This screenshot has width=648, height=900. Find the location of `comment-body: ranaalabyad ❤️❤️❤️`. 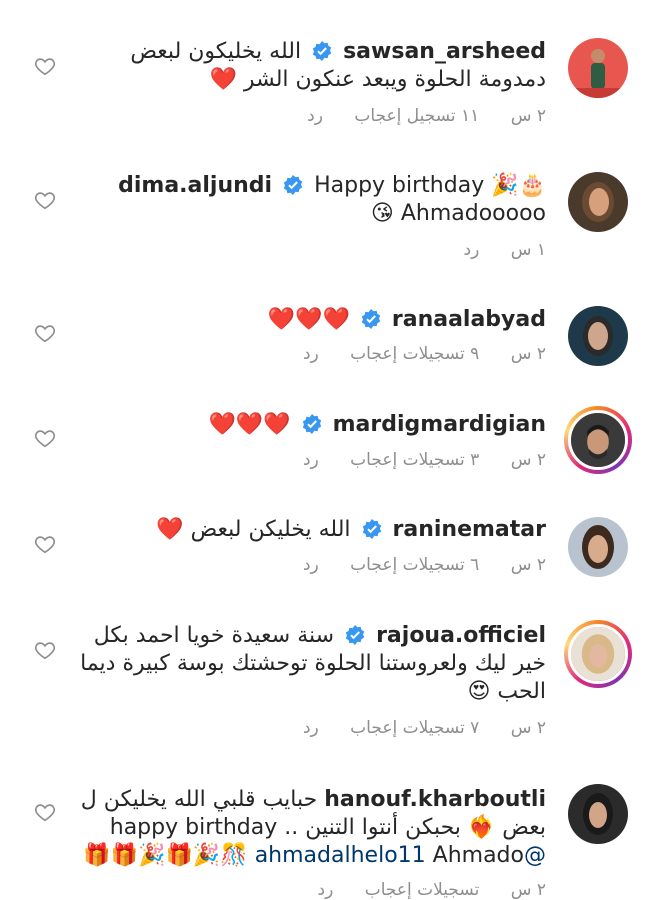

comment-body: ranaalabyad ❤️❤️❤️ is located at coordinates (311, 320).